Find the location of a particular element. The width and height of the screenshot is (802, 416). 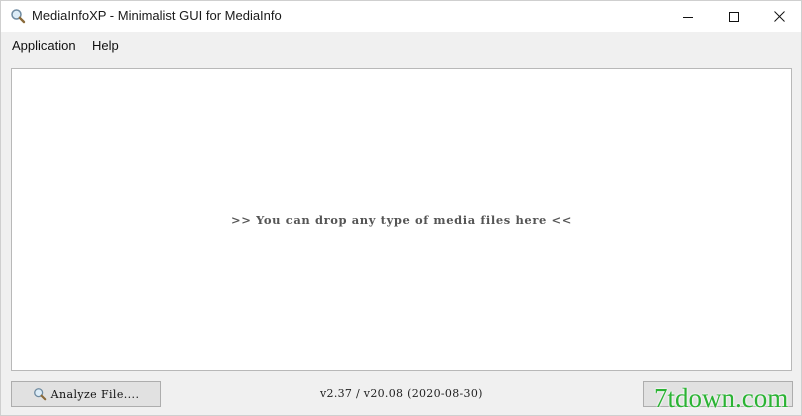

maximize-button is located at coordinates (734, 16).